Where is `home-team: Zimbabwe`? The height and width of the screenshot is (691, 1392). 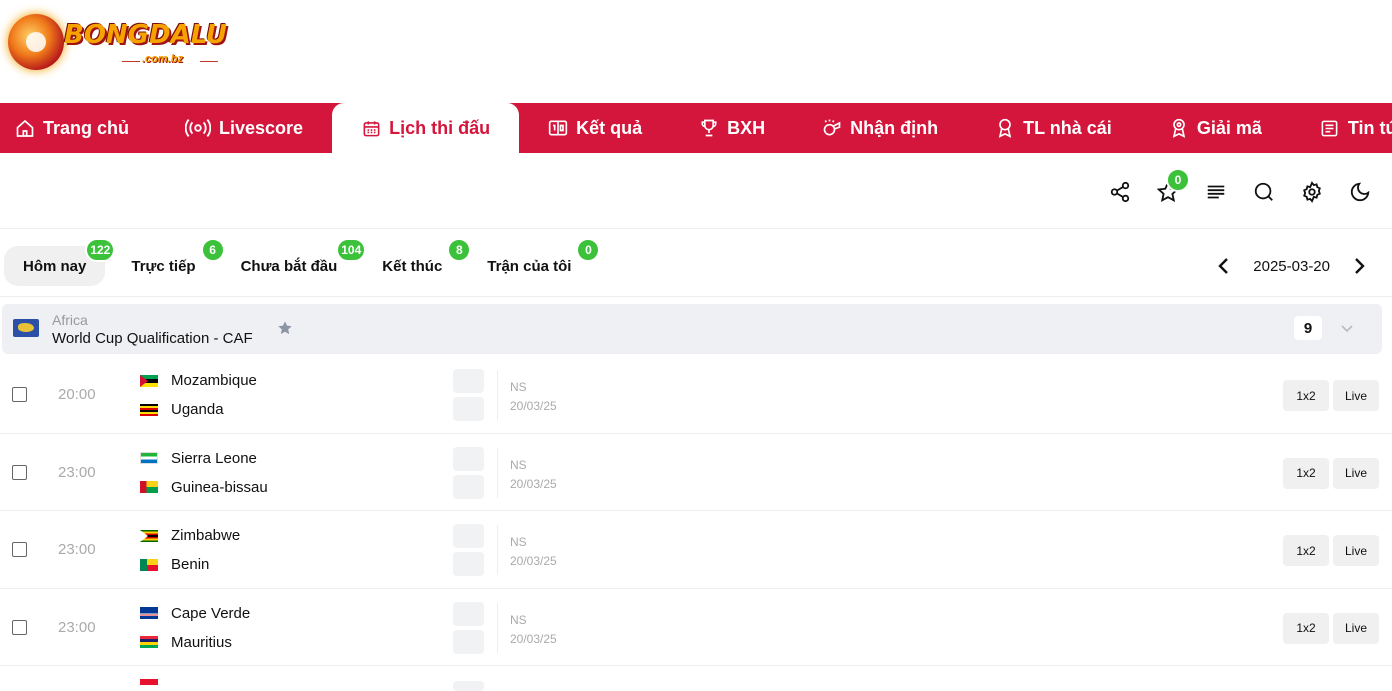
home-team: Zimbabwe is located at coordinates (190, 535).